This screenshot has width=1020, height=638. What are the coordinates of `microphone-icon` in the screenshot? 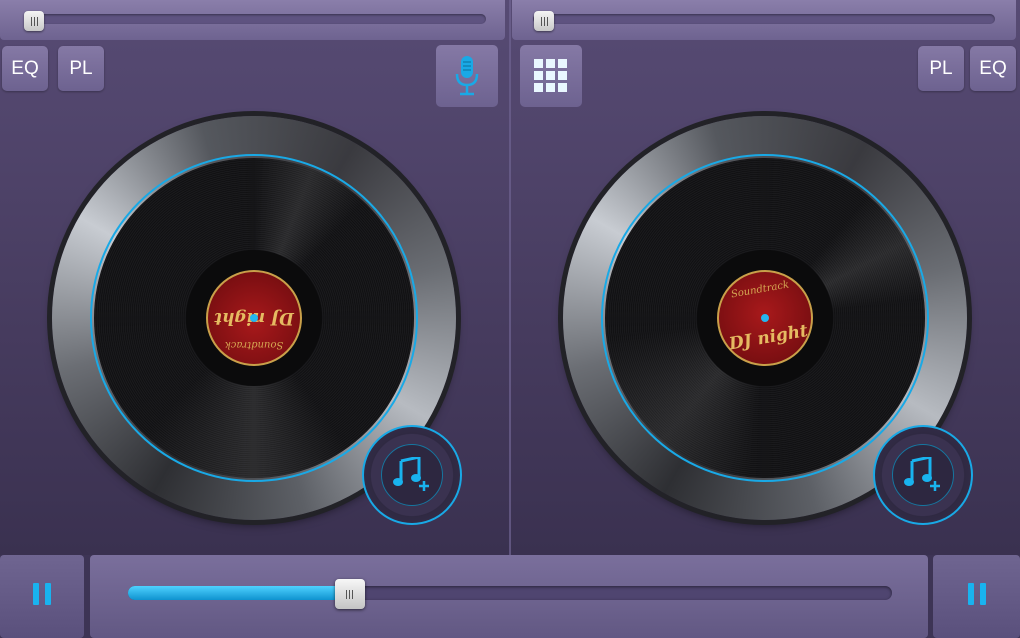 It's located at (467, 76).